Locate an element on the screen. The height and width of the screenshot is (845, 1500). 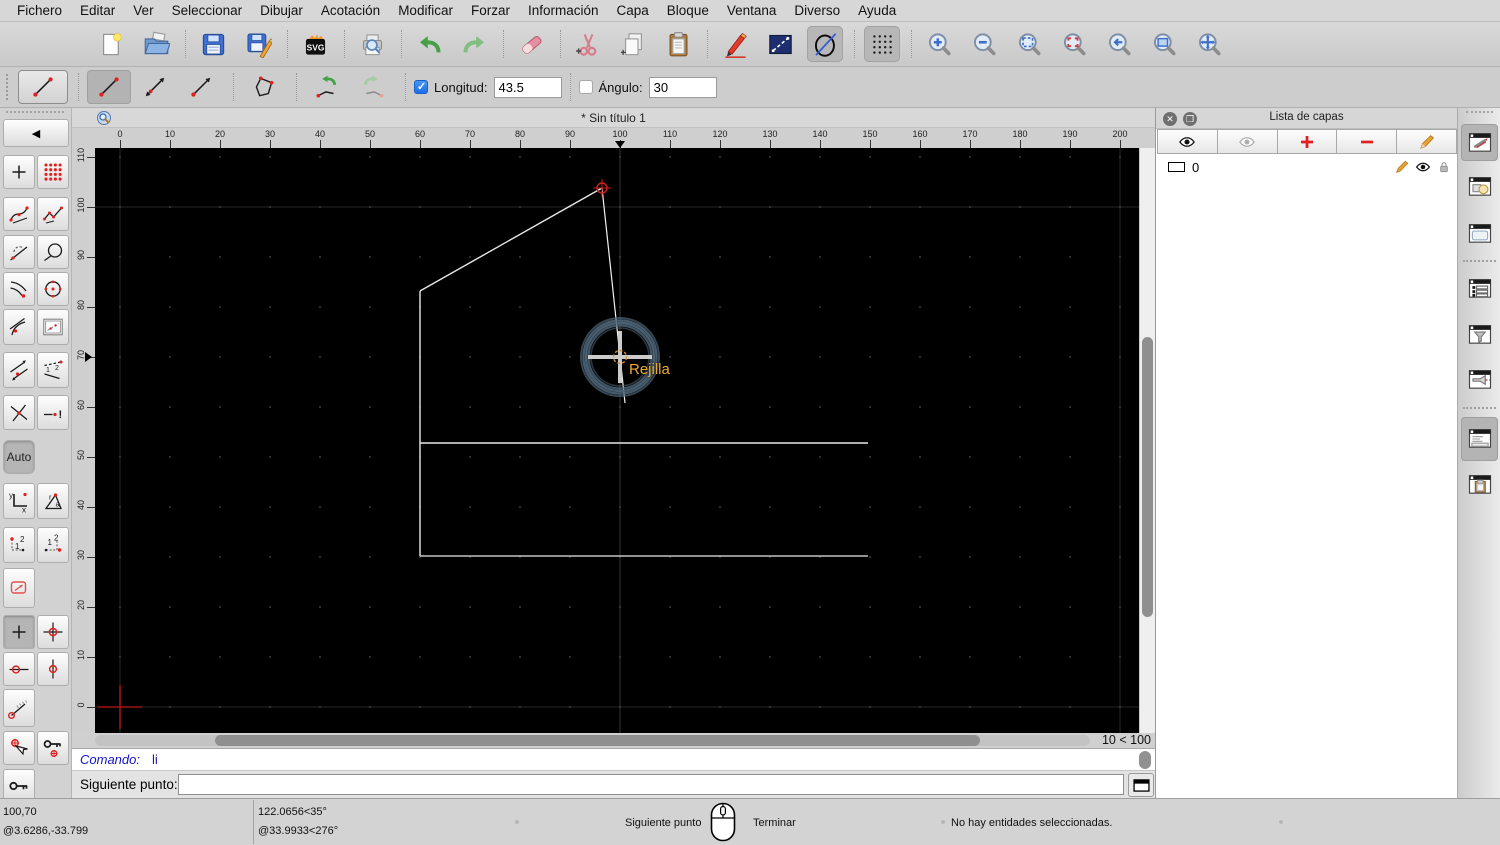
zoom-auto-button is located at coordinates (1029, 44).